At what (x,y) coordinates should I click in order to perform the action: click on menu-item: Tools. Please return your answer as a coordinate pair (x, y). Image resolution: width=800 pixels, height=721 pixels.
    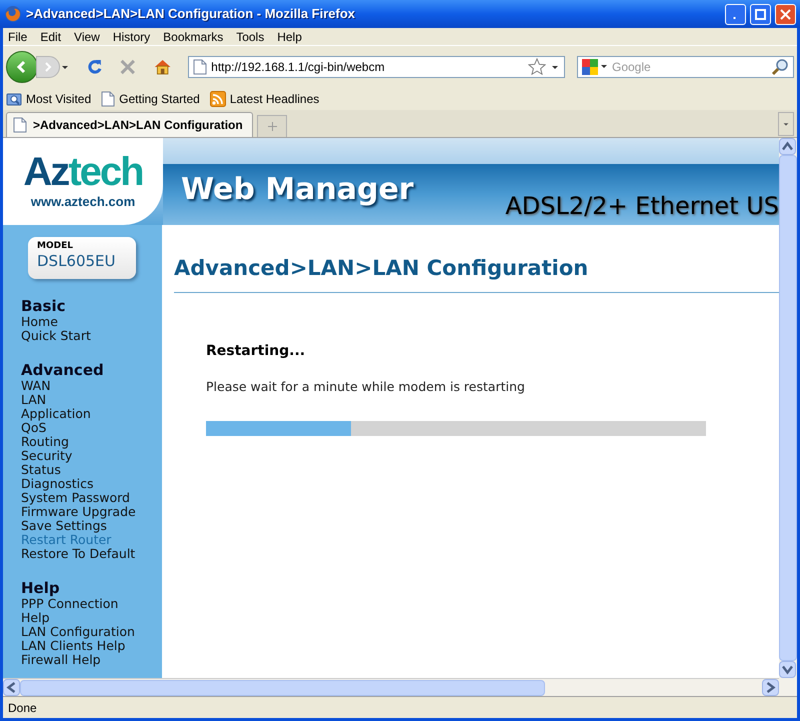
    Looking at the image, I should click on (250, 37).